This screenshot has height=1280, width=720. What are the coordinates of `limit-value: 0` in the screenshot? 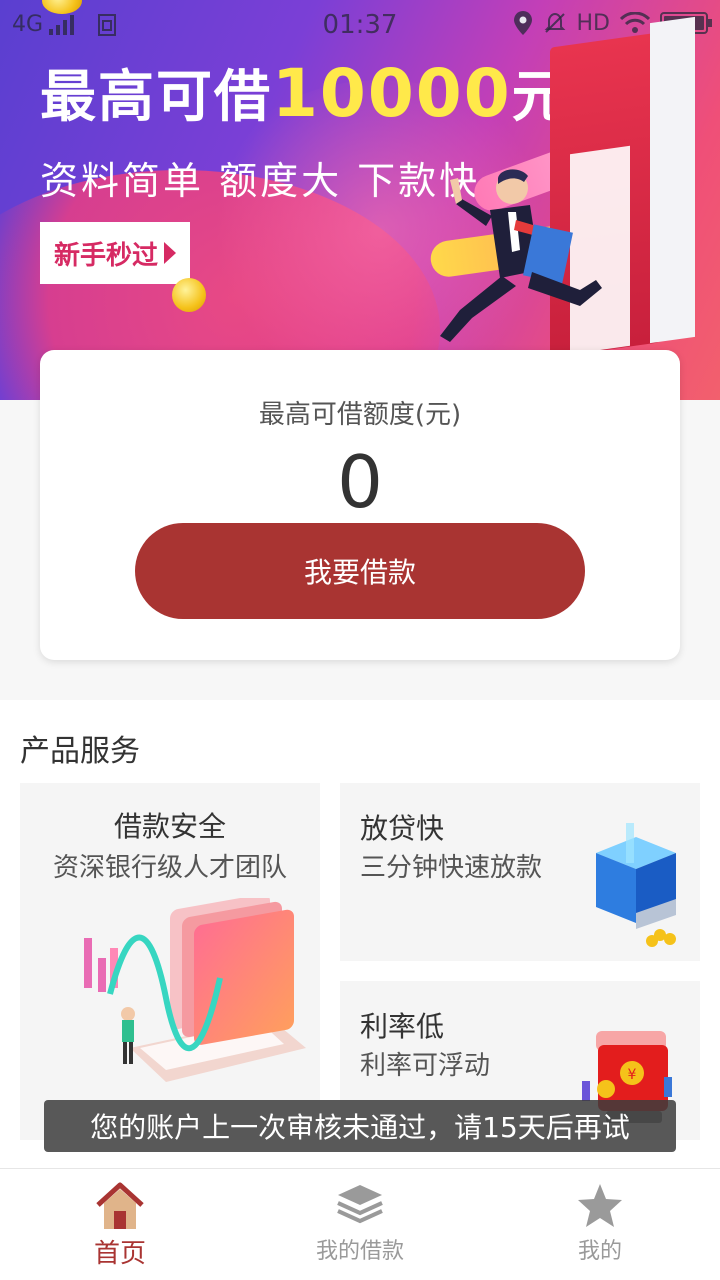 It's located at (360, 482).